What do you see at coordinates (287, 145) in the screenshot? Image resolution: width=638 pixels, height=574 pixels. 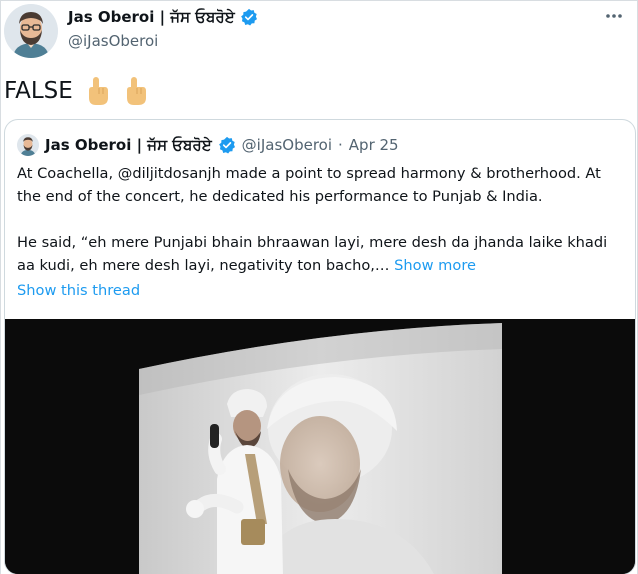 I see `quoted-author-handle: @iJasOberoi` at bounding box center [287, 145].